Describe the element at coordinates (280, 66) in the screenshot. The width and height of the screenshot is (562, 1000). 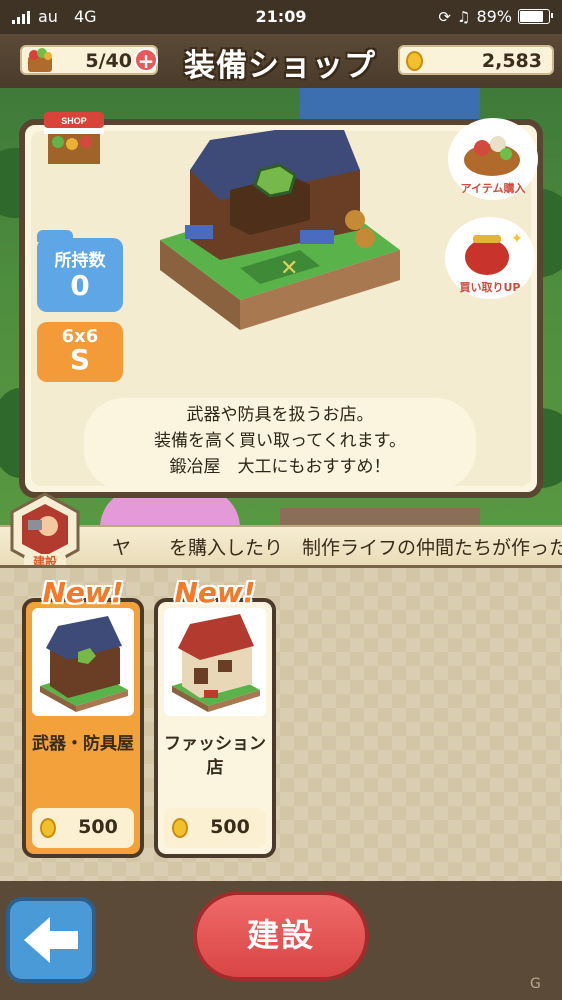
I see `page-title: 装備ショップ` at that location.